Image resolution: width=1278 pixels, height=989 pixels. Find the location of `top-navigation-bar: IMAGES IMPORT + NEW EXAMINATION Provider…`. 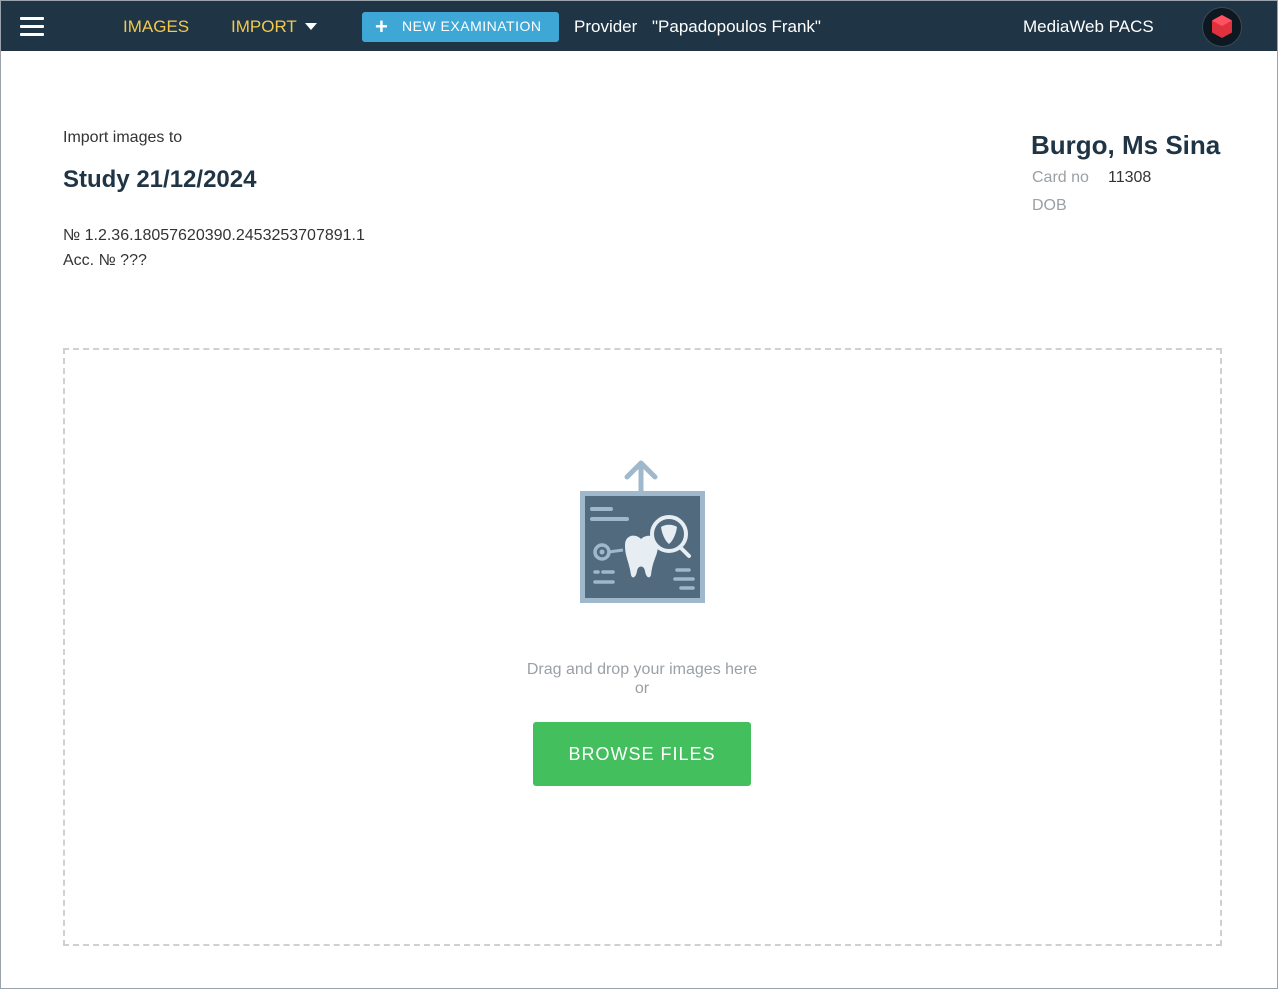

top-navigation-bar: IMAGES IMPORT + NEW EXAMINATION Provider… is located at coordinates (639, 26).